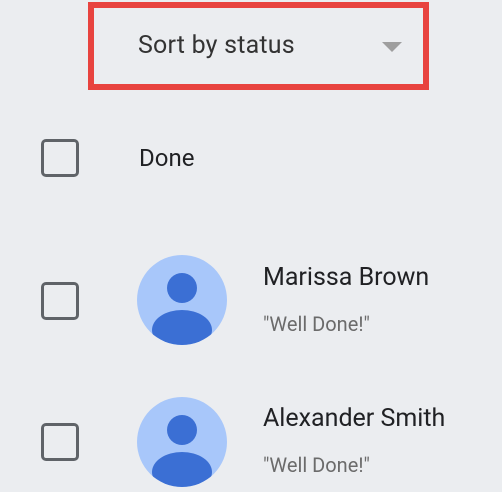  What do you see at coordinates (354, 418) in the screenshot?
I see `contact-name: Alexander Smith` at bounding box center [354, 418].